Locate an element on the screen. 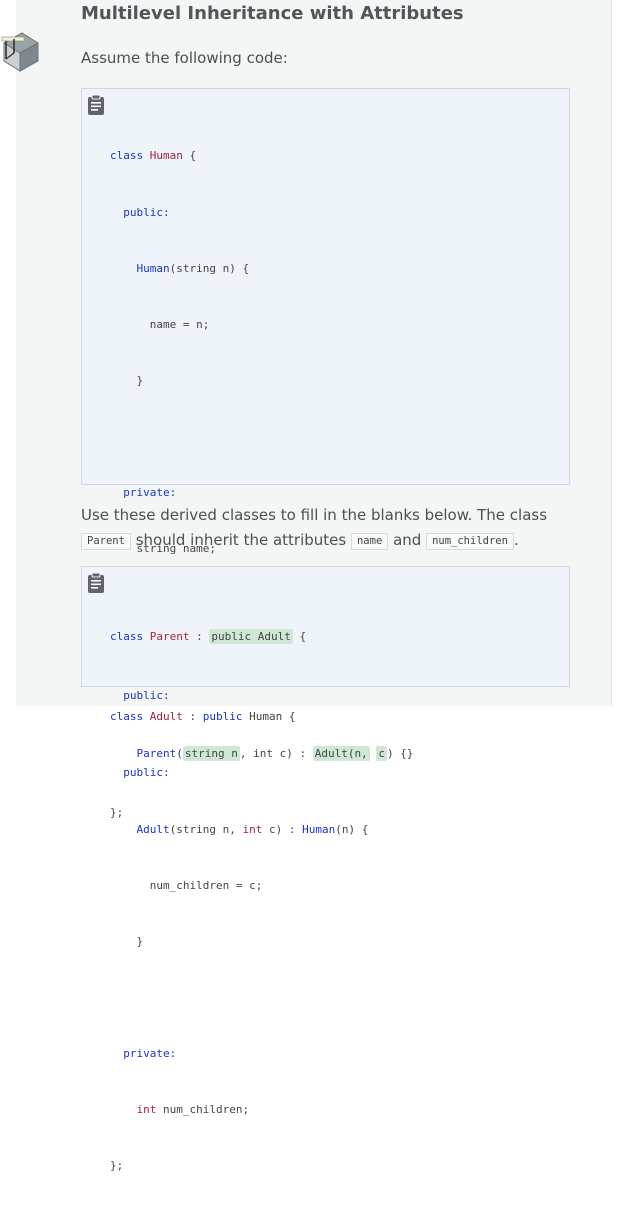  blank-c: c is located at coordinates (381, 753).